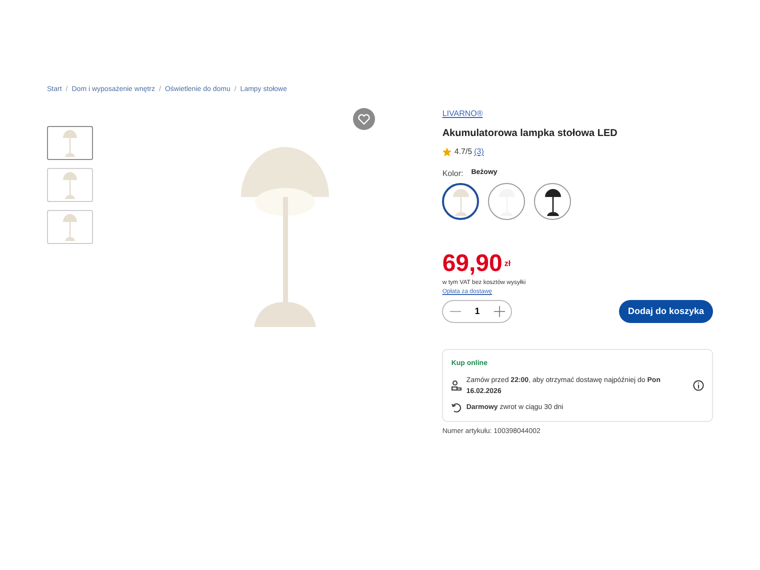 This screenshot has height=570, width=760. I want to click on heart-icon, so click(364, 119).